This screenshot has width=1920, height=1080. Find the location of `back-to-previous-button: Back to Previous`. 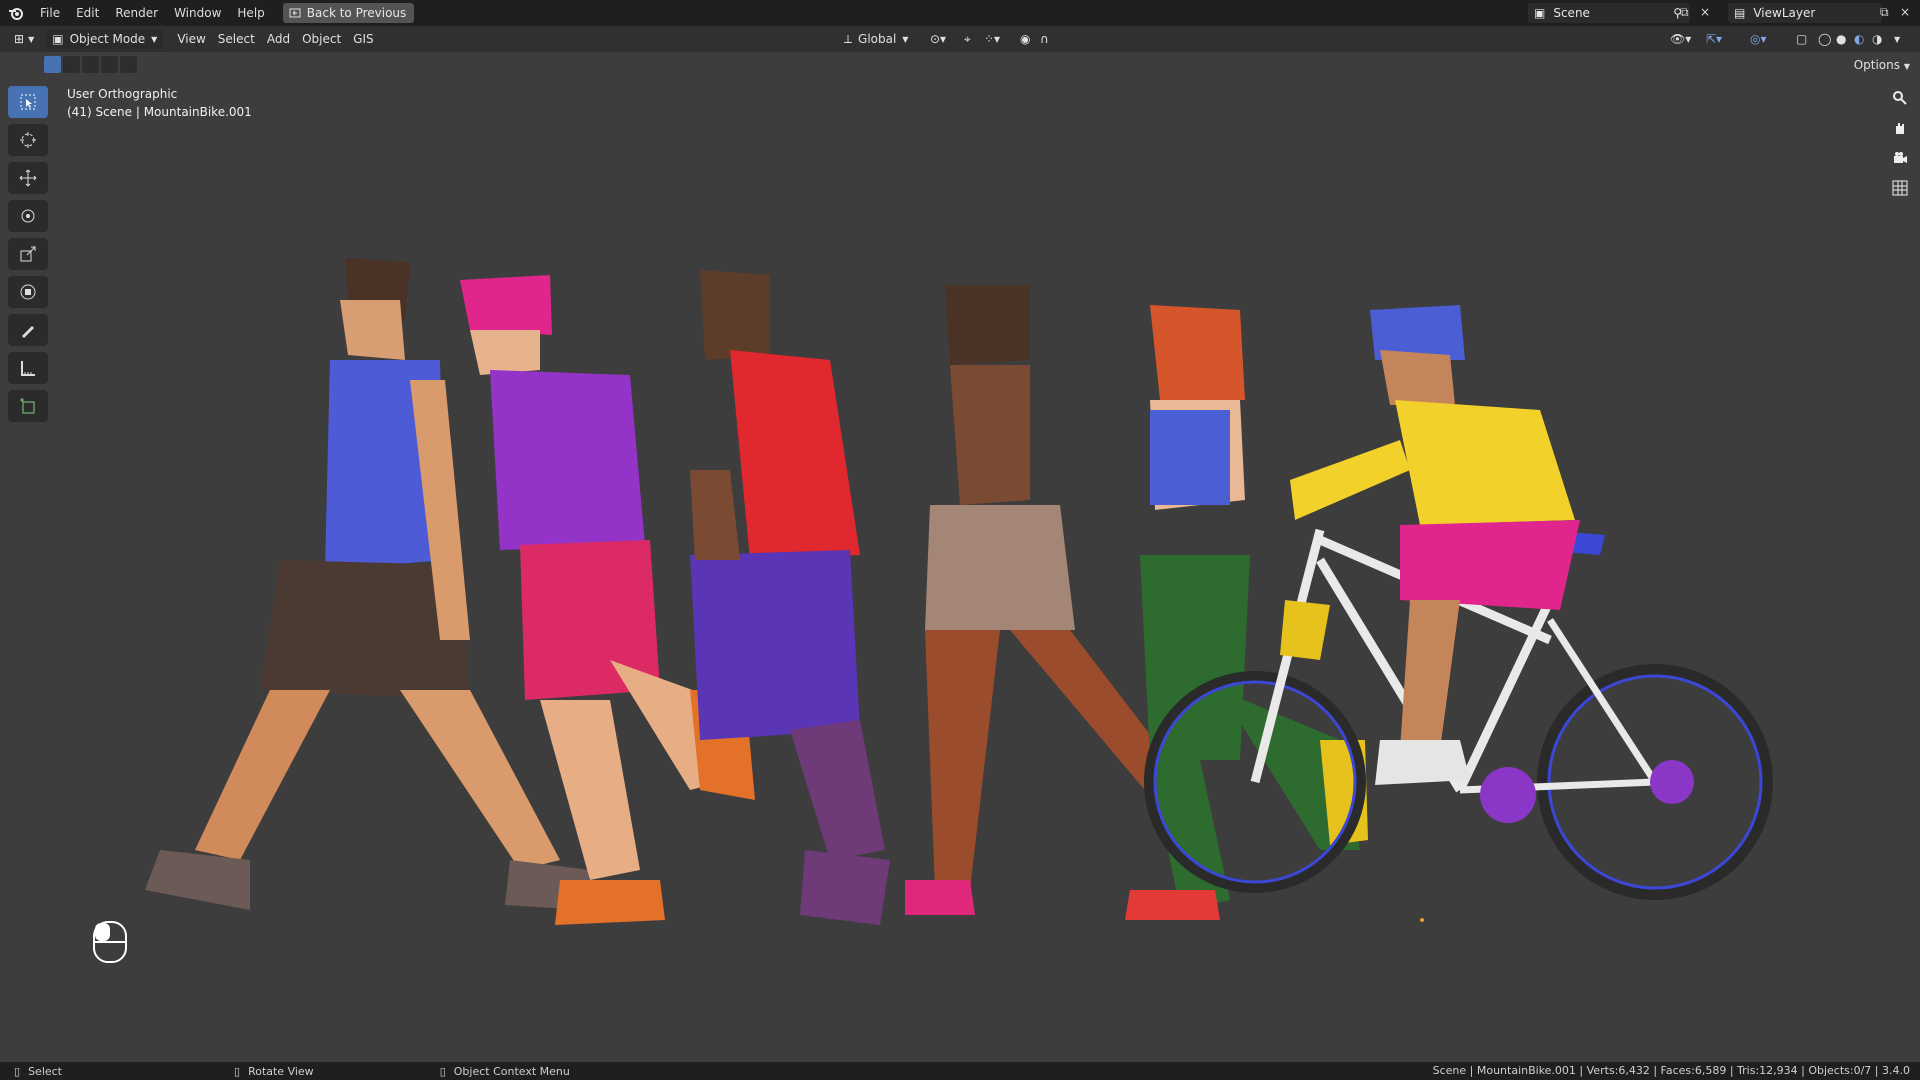

back-to-previous-button: Back to Previous is located at coordinates (348, 13).